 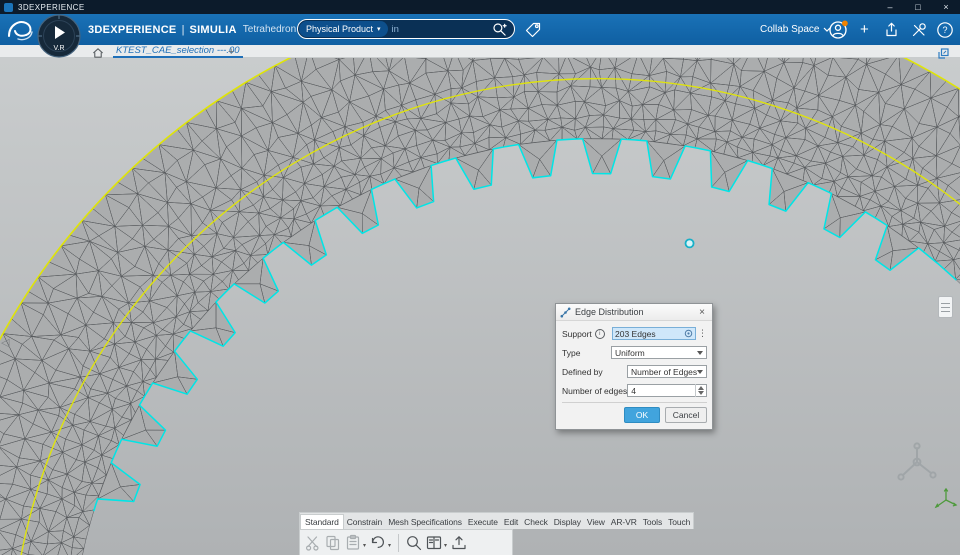 I want to click on notification-badge, so click(x=845, y=22).